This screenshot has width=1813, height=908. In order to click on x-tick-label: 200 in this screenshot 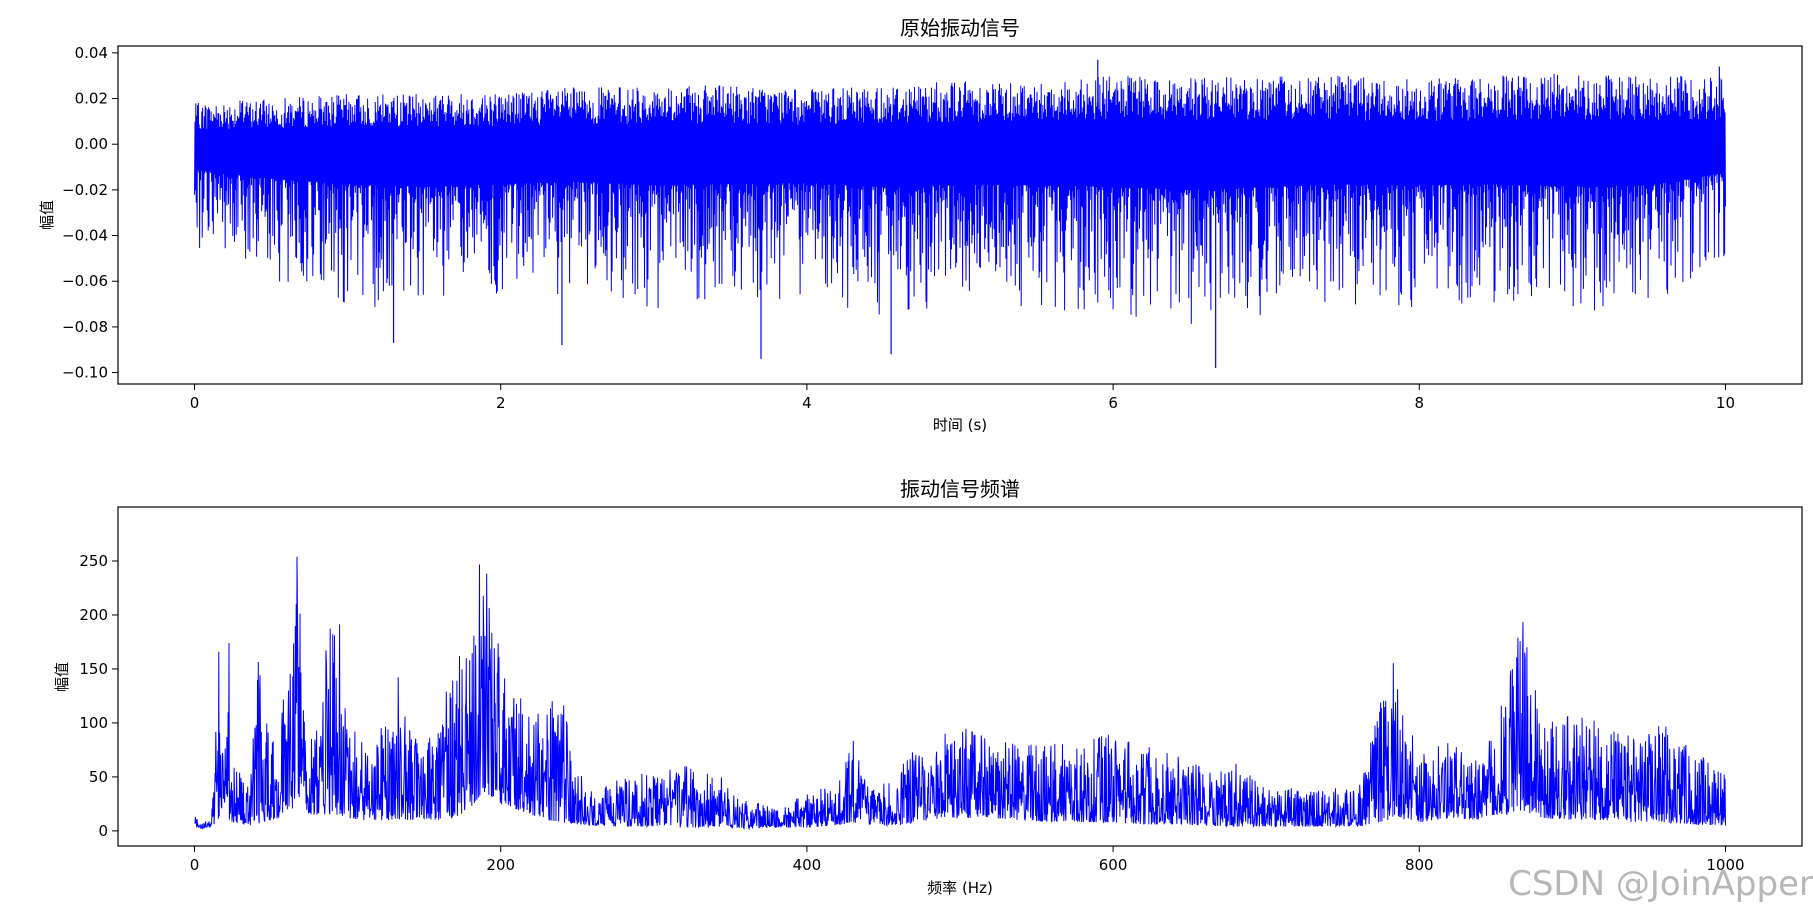, I will do `click(500, 865)`.